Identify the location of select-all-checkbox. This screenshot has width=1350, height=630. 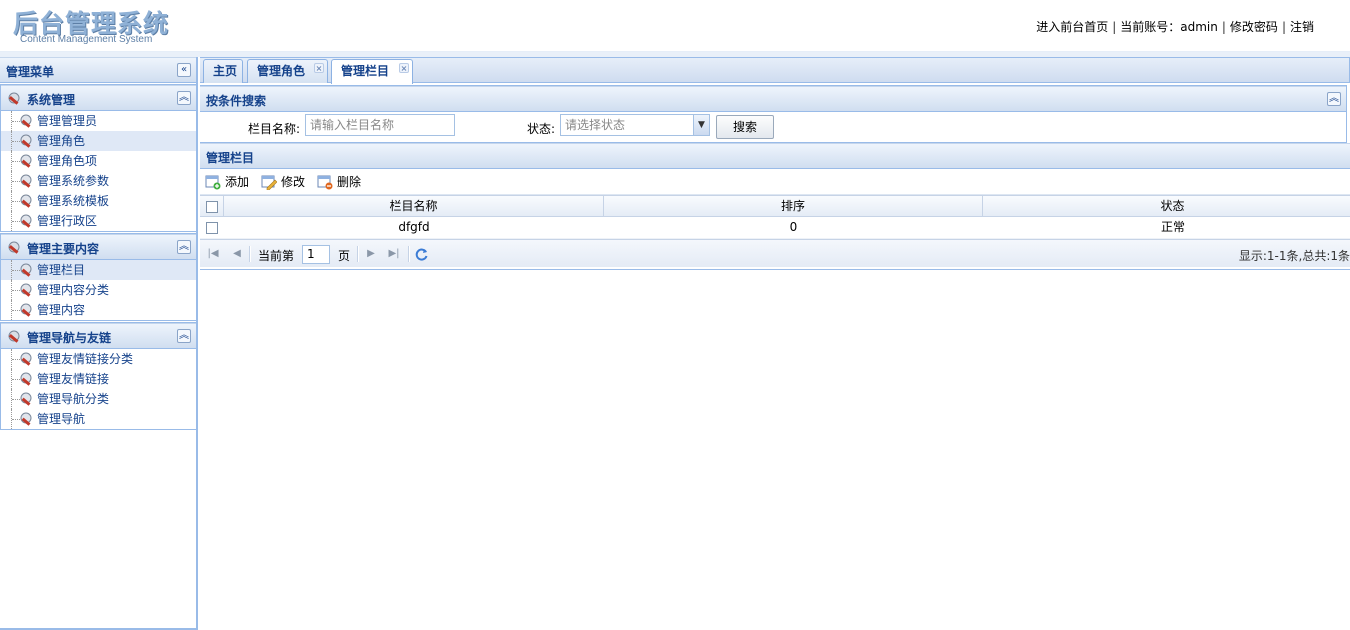
(212, 207).